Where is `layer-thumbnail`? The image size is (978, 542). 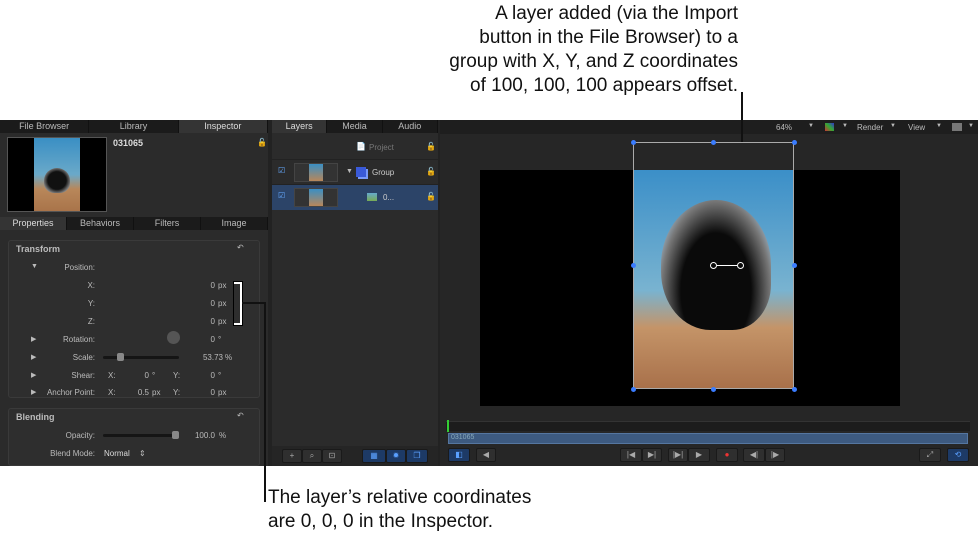 layer-thumbnail is located at coordinates (316, 197).